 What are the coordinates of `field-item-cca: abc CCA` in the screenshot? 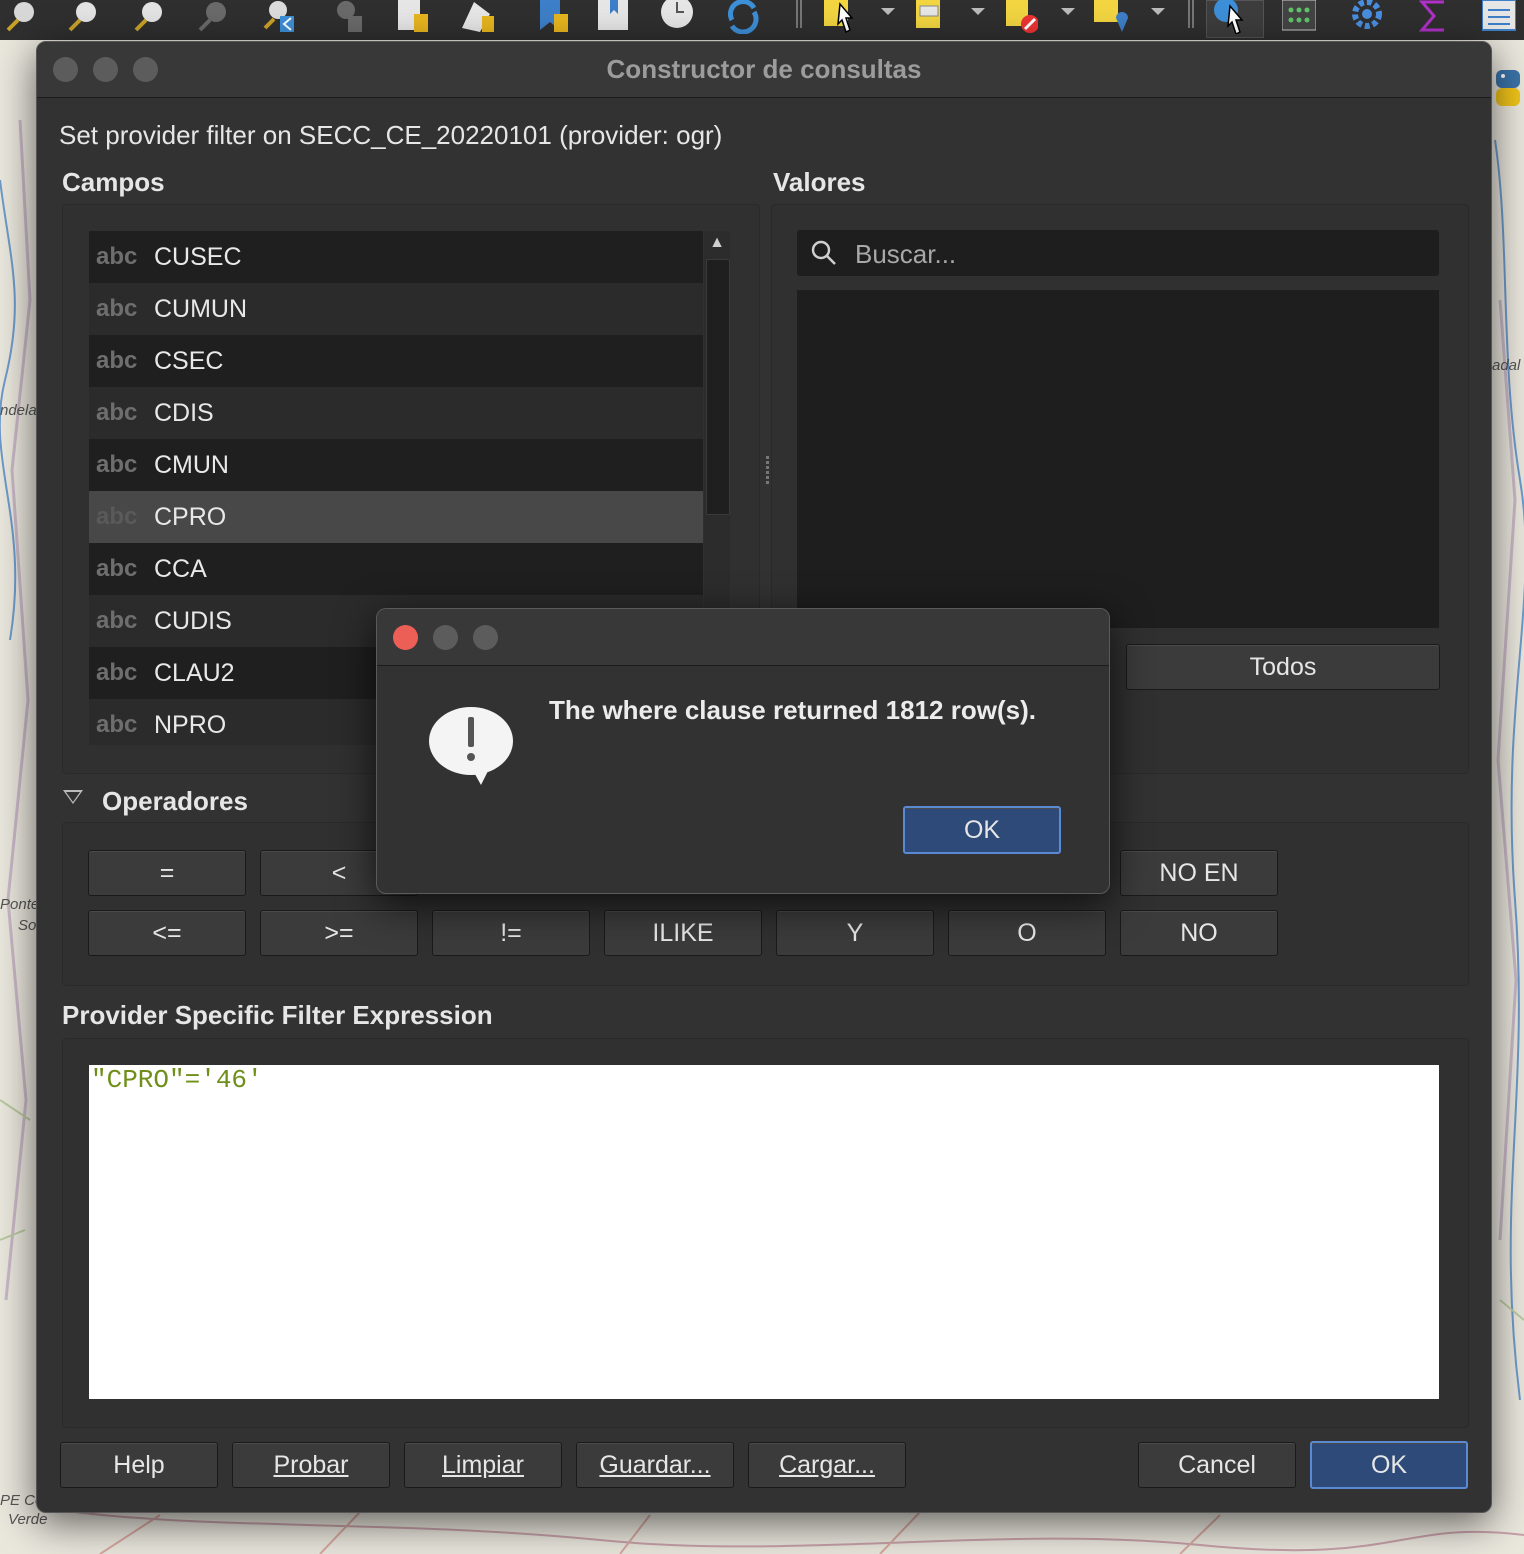 It's located at (396, 569).